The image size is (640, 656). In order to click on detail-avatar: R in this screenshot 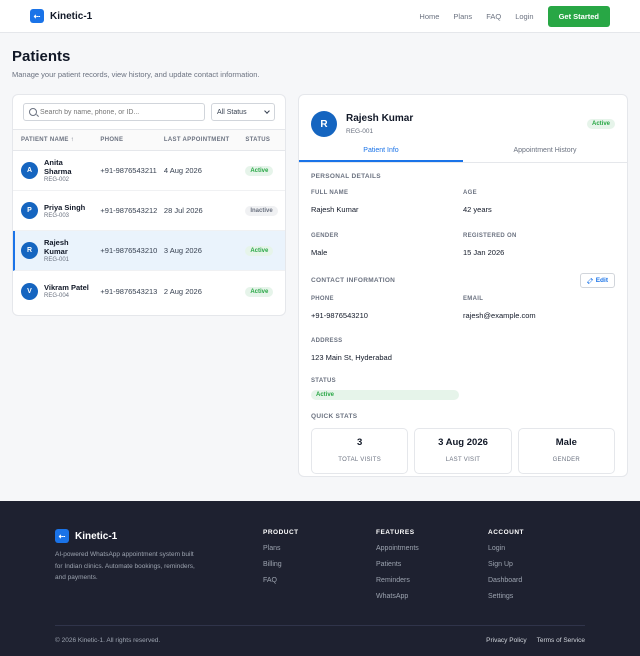, I will do `click(324, 124)`.